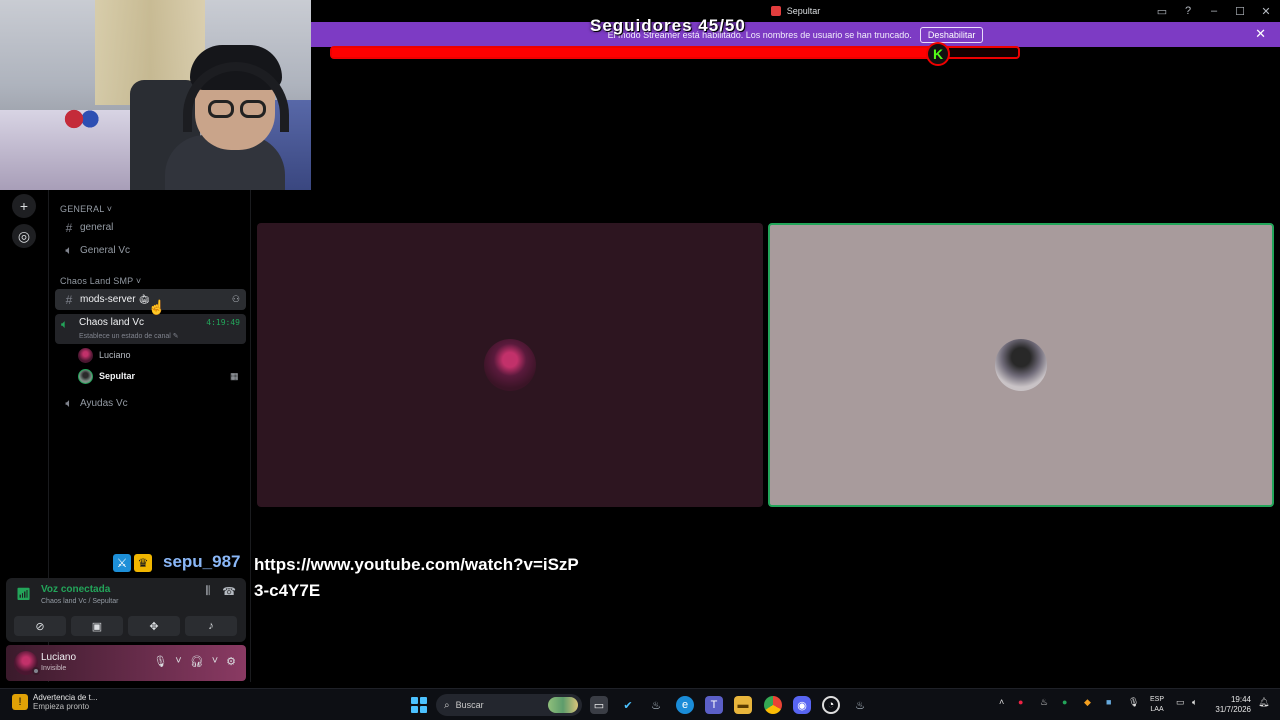 This screenshot has width=1280, height=720. What do you see at coordinates (1108, 702) in the screenshot?
I see `tray-app-icon: ■` at bounding box center [1108, 702].